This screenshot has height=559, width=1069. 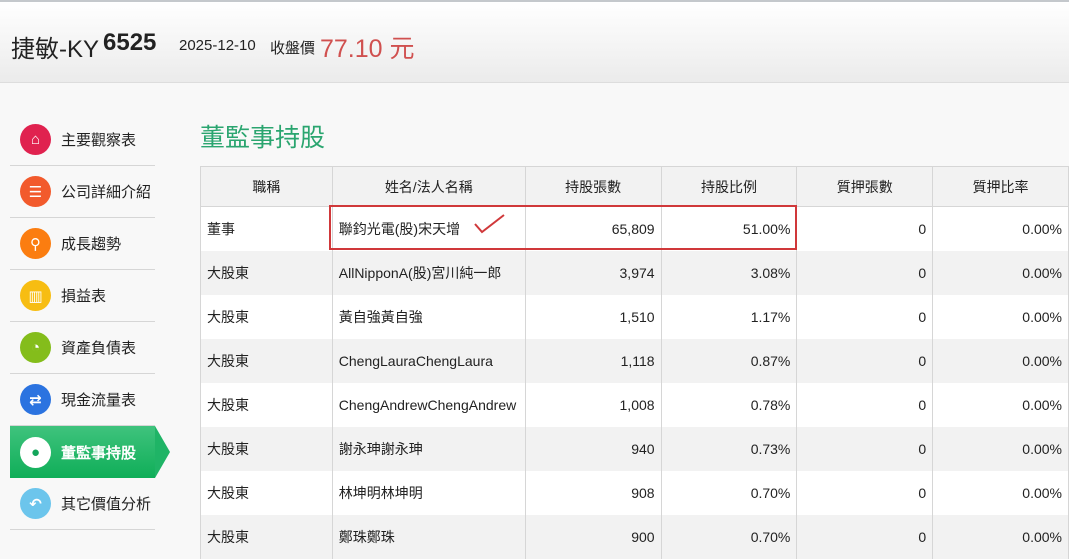 What do you see at coordinates (99, 453) in the screenshot?
I see `sidebar-item-label: 董監事持股` at bounding box center [99, 453].